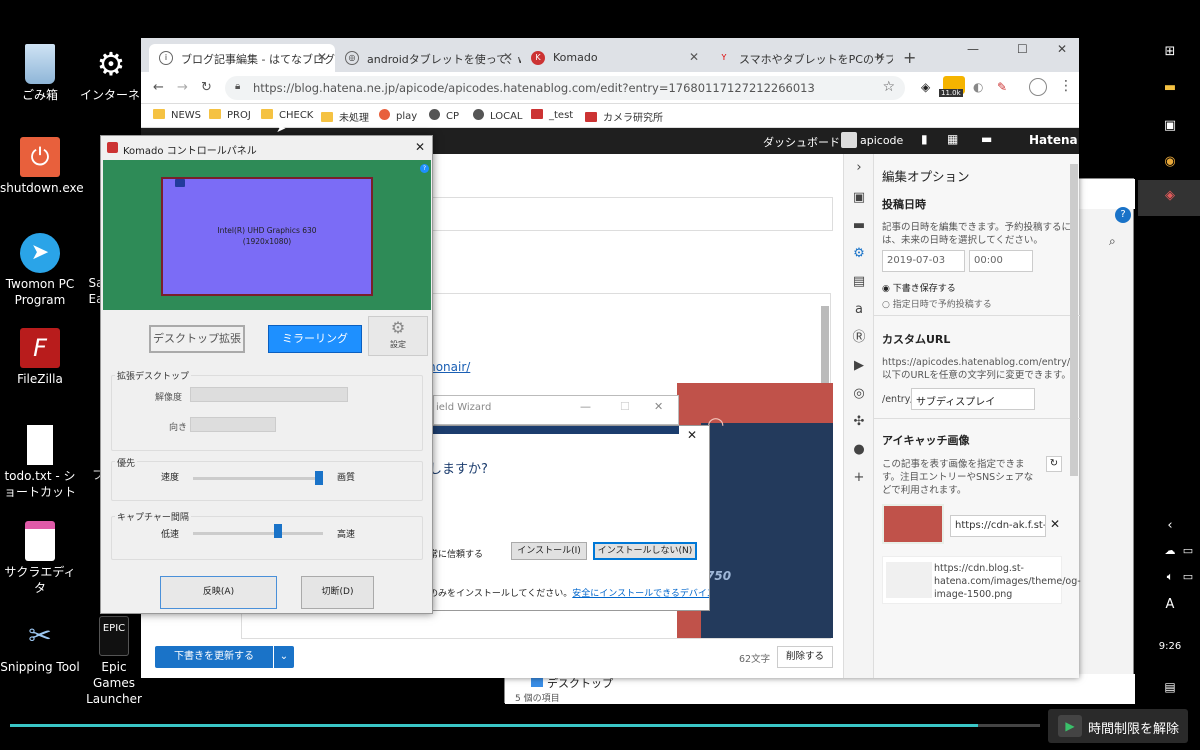  Describe the element at coordinates (1170, 690) in the screenshot. I see `notification-icon: ▤` at that location.